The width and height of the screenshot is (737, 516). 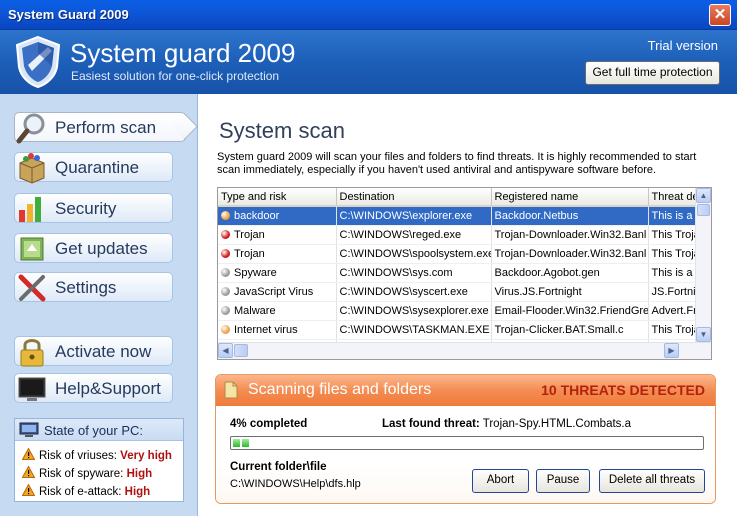 What do you see at coordinates (570, 197) in the screenshot?
I see `column-header-registered-name: Registered name` at bounding box center [570, 197].